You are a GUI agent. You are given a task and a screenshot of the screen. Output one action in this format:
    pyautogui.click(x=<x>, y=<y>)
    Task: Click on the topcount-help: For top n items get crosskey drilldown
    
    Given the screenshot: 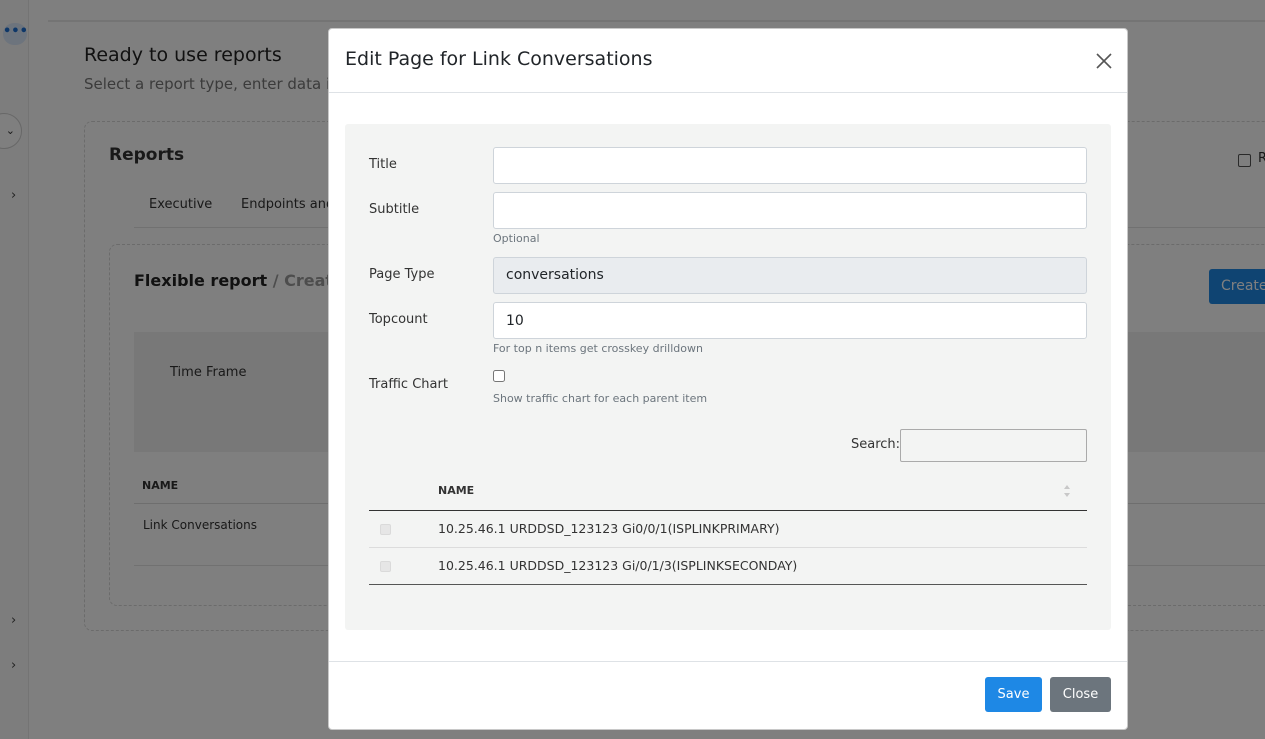 What is the action you would take?
    pyautogui.click(x=598, y=348)
    